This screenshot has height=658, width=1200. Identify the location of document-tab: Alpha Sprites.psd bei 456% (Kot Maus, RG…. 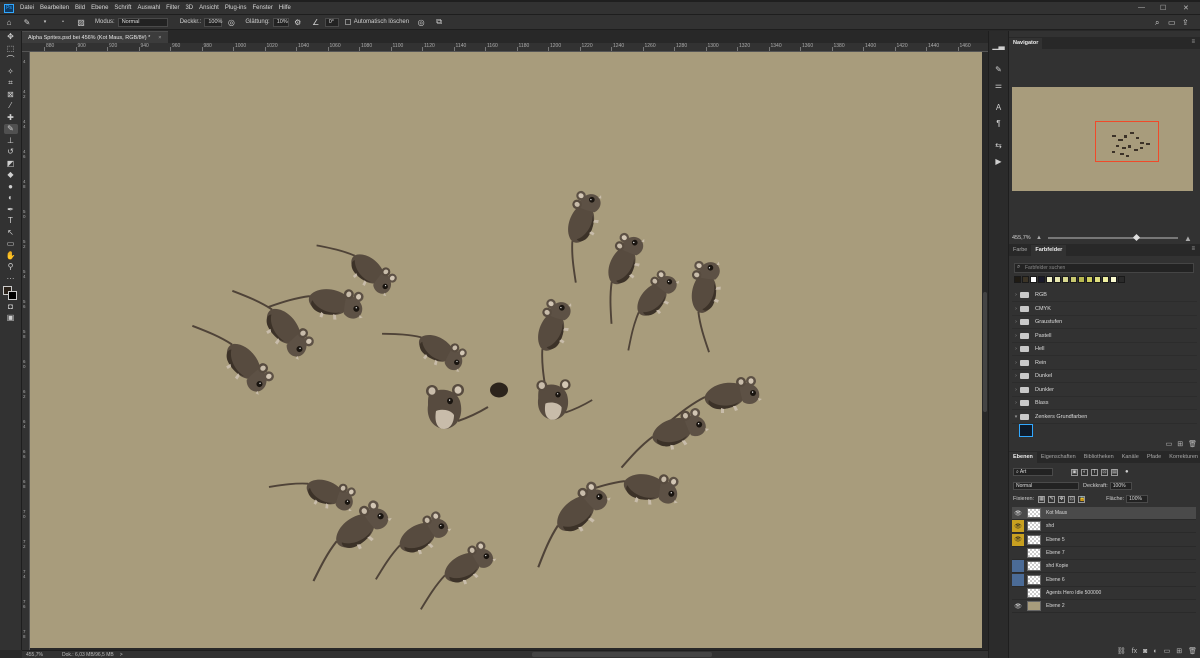
(95, 37).